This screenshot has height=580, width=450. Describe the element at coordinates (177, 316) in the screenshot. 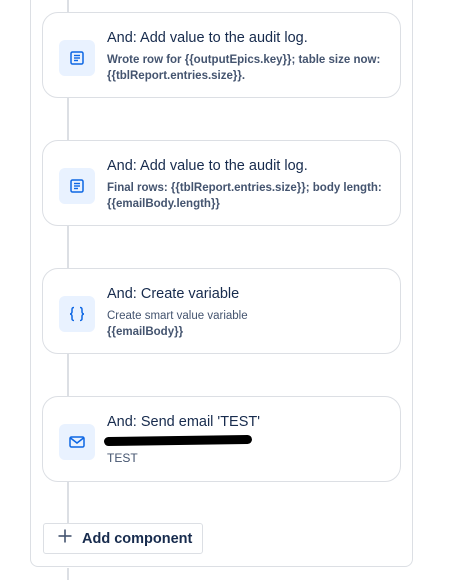

I see `step-description-line: Create smart value variable` at that location.